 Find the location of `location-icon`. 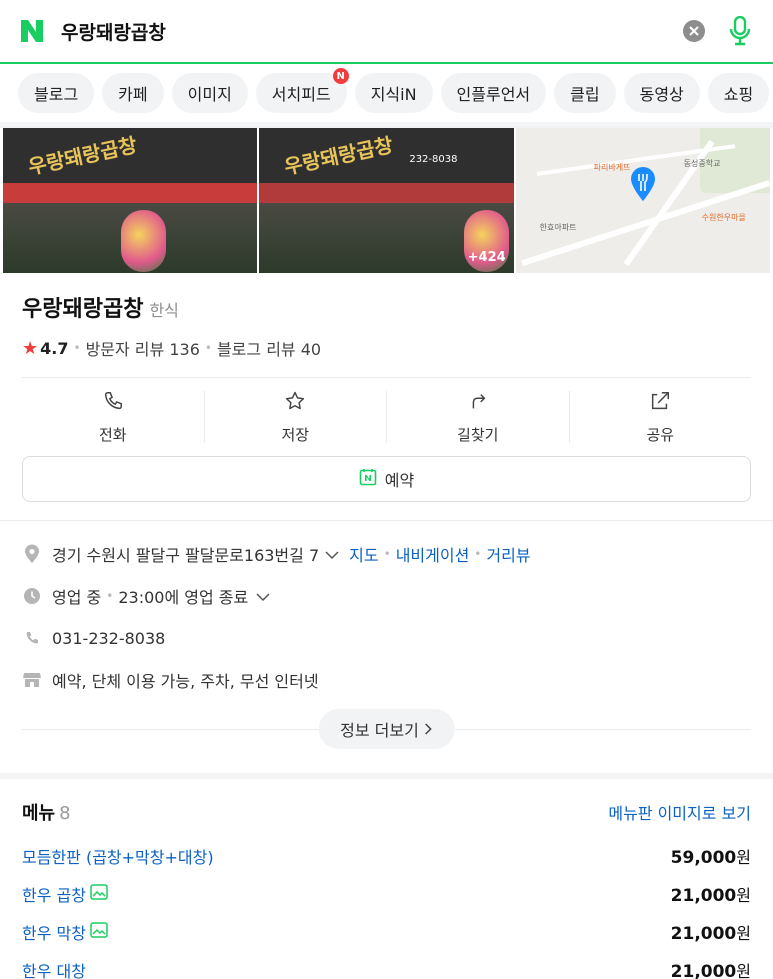

location-icon is located at coordinates (32, 554).